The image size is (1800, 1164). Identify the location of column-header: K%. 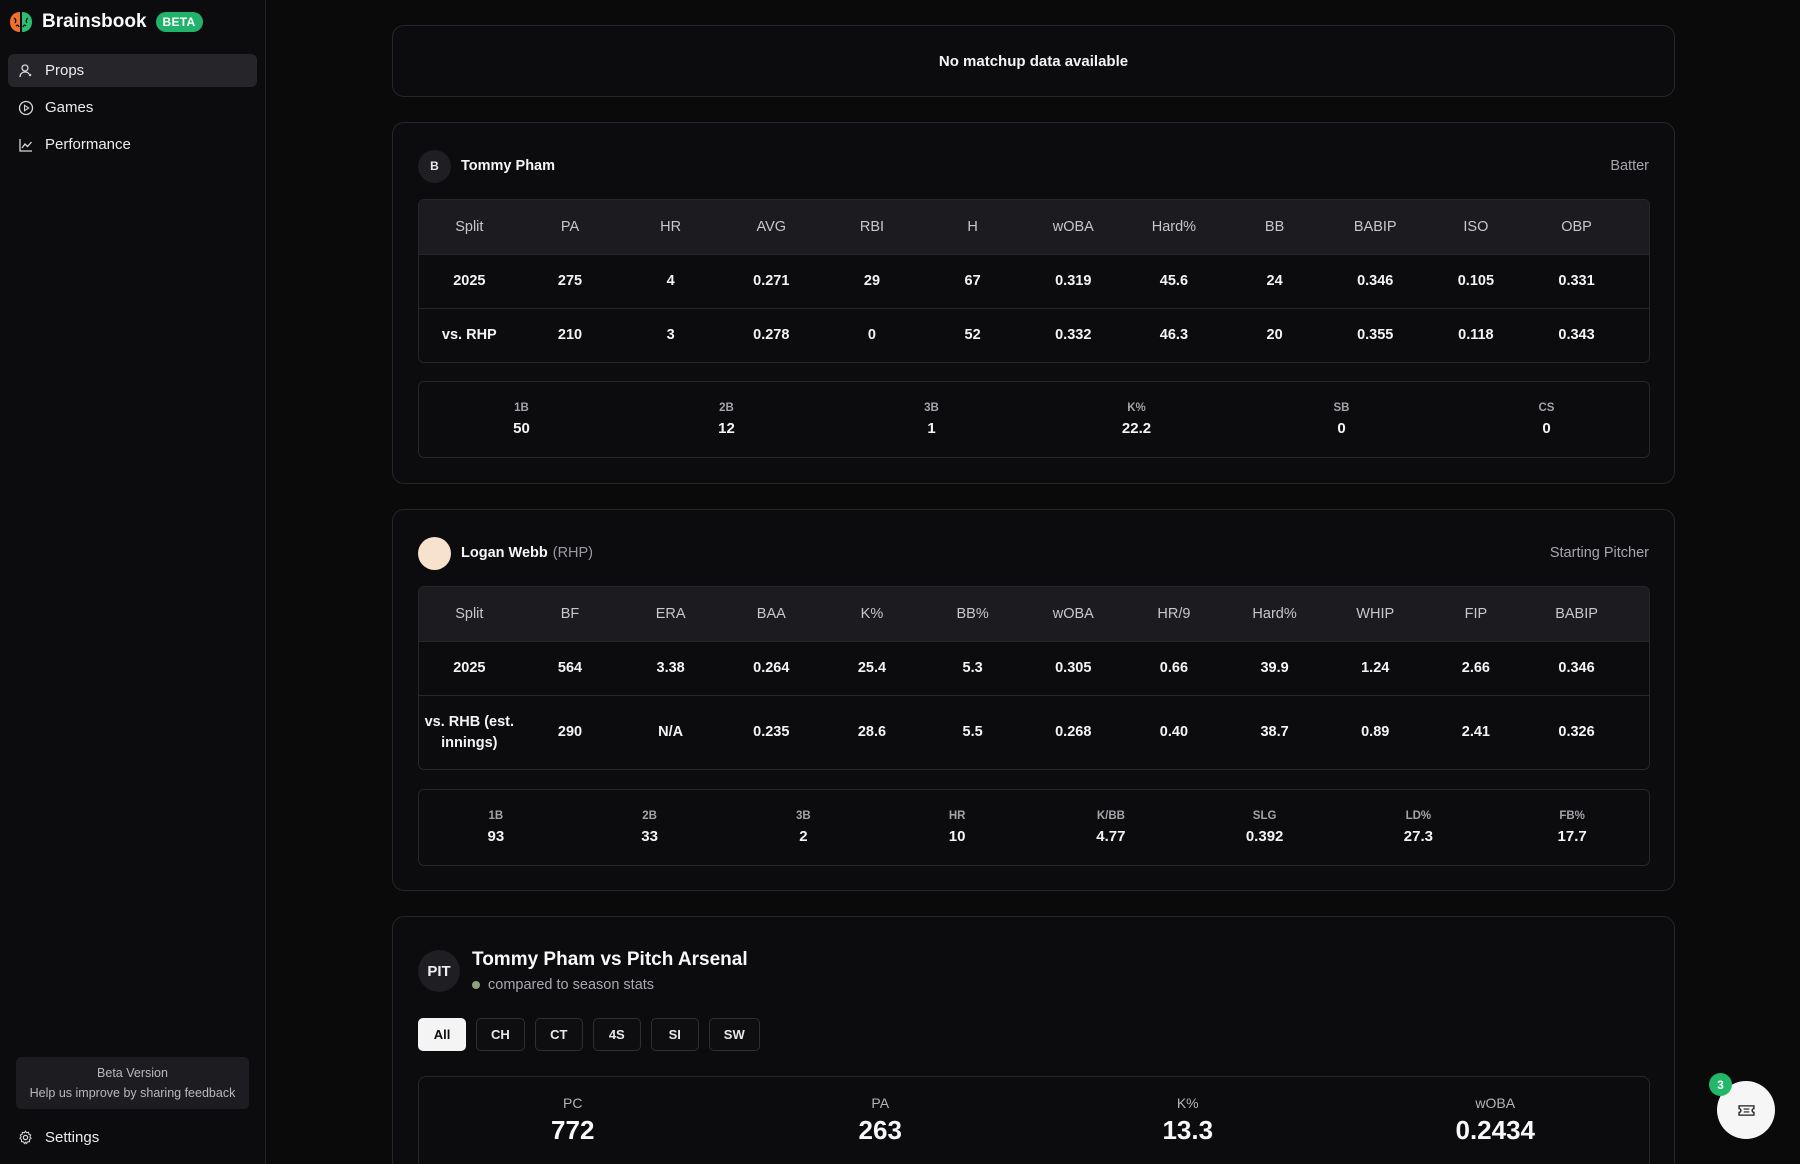
(872, 614).